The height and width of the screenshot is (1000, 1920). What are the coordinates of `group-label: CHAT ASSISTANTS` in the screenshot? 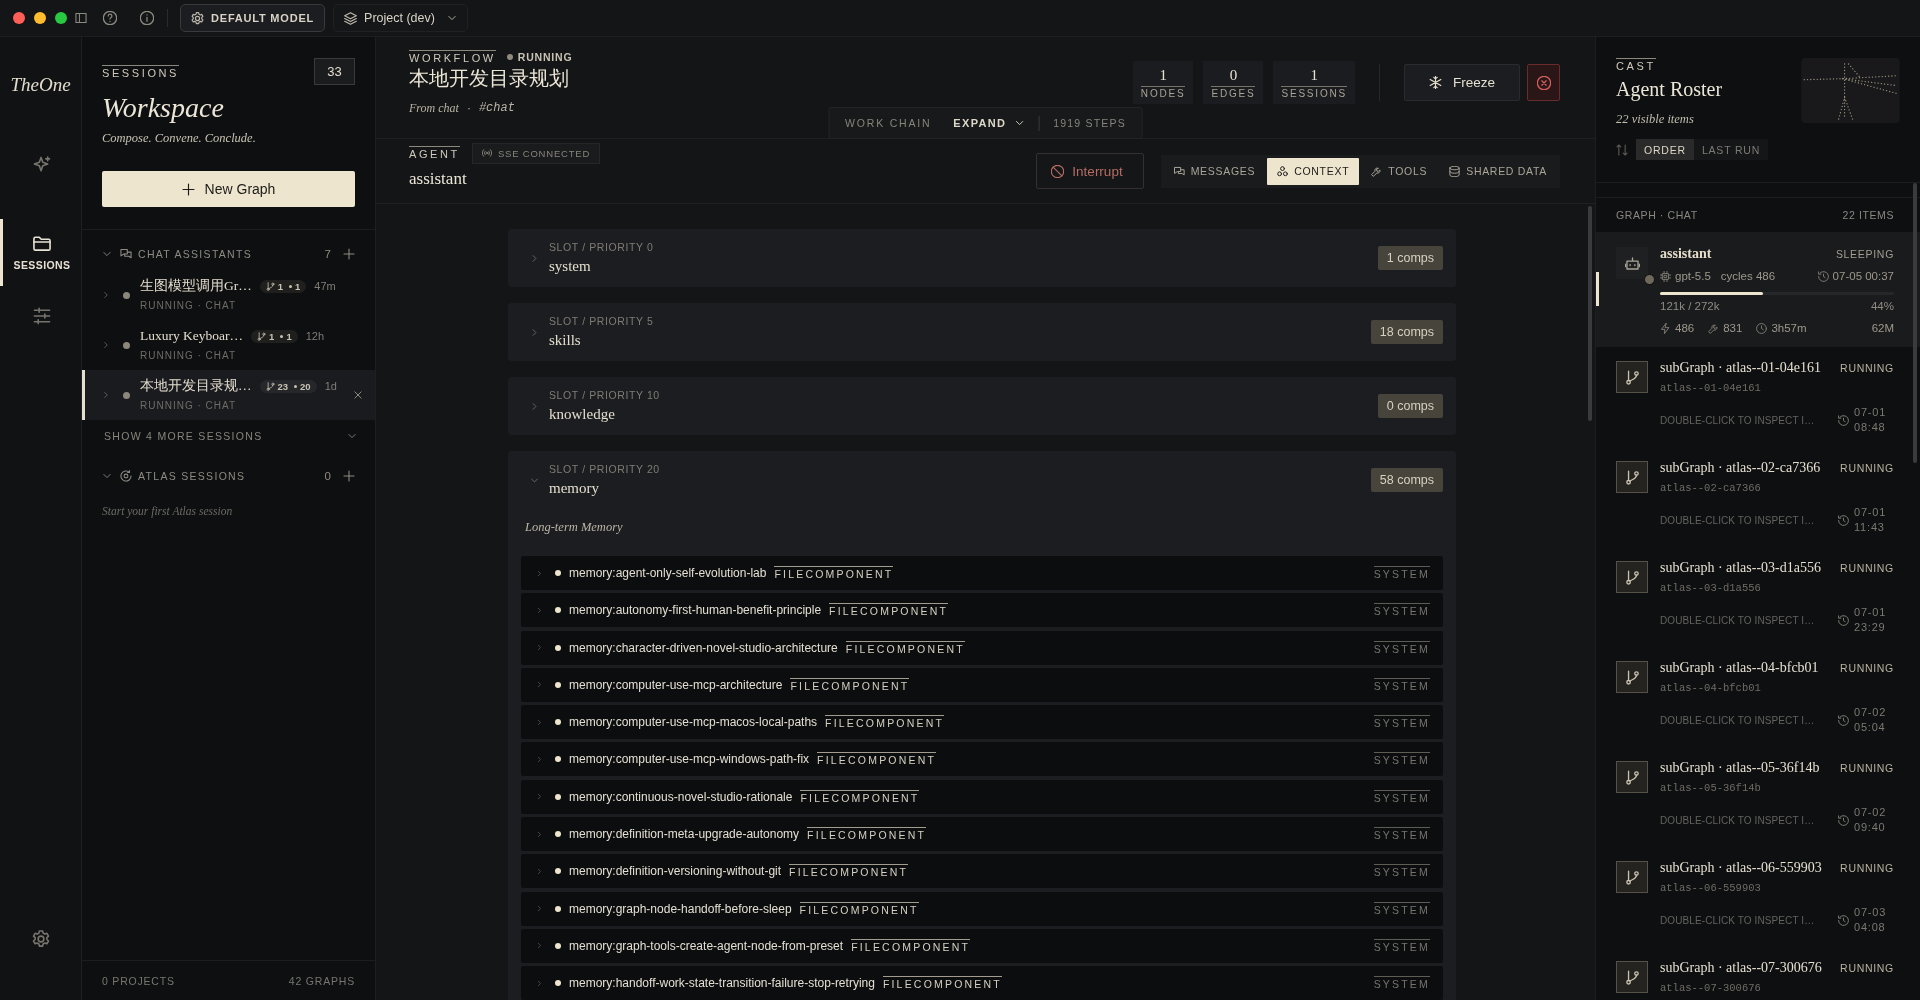 It's located at (196, 254).